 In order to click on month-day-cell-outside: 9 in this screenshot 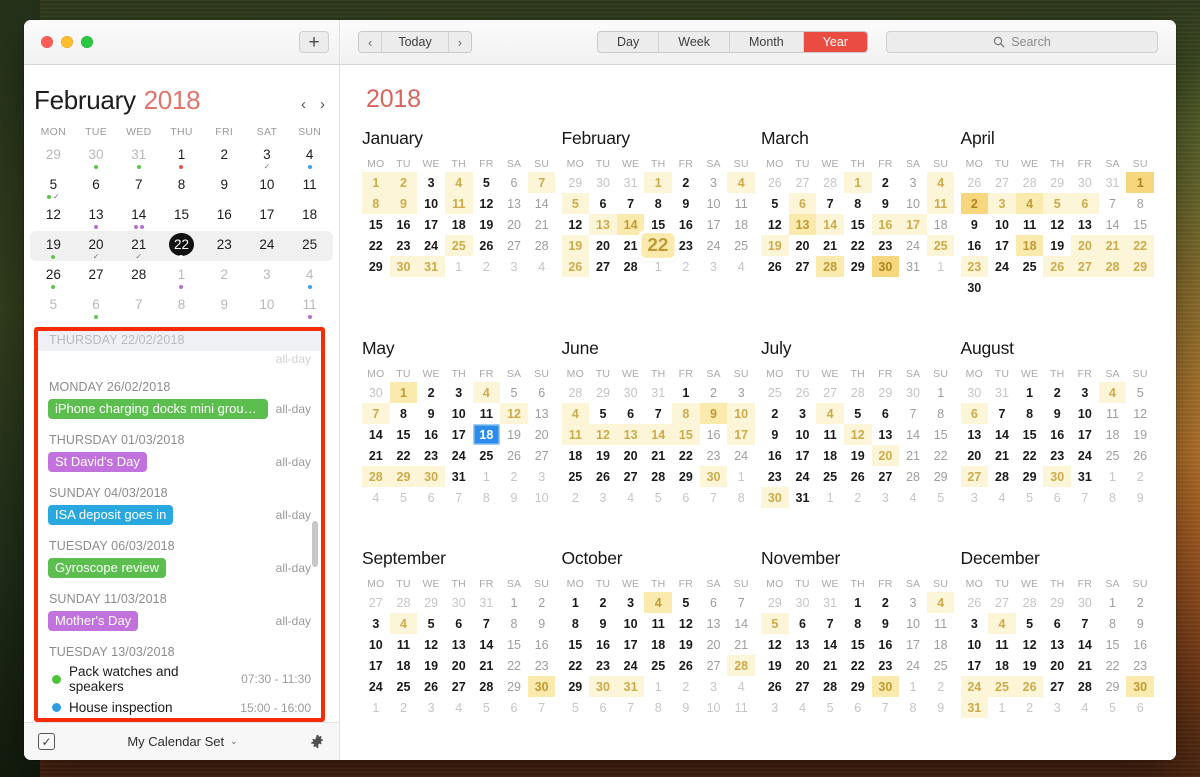, I will do `click(686, 707)`.